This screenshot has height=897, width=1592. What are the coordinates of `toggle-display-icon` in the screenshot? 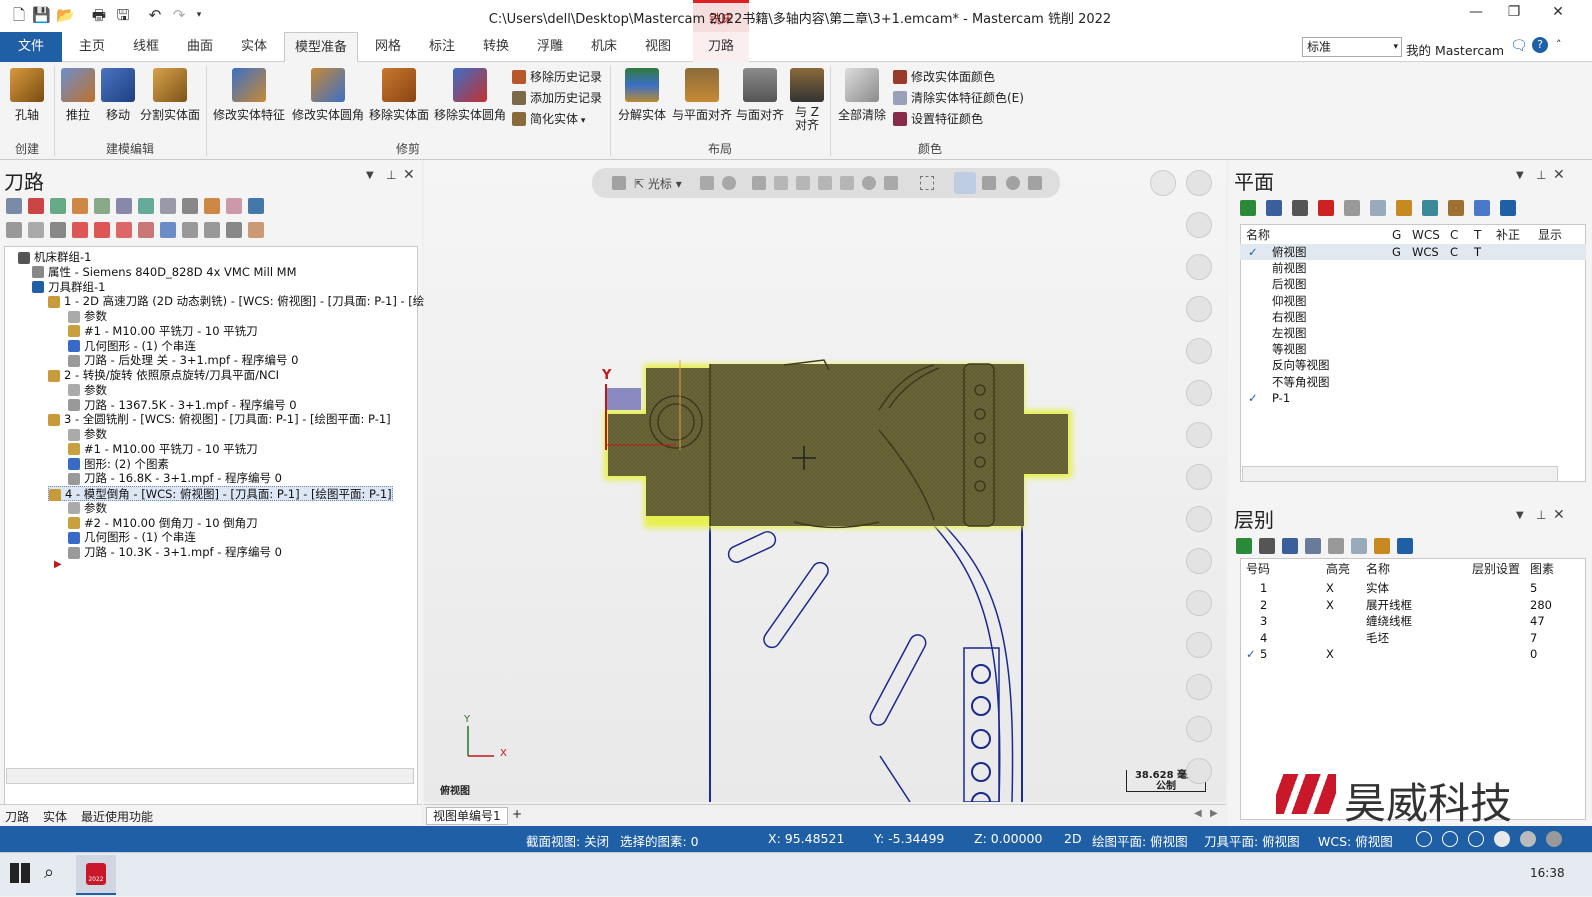 It's located at (36, 230).